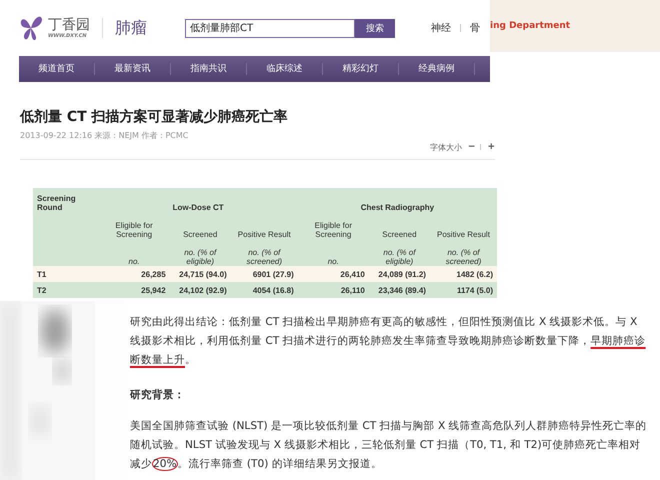  What do you see at coordinates (66, 200) in the screenshot?
I see `column-header: Screening Round` at bounding box center [66, 200].